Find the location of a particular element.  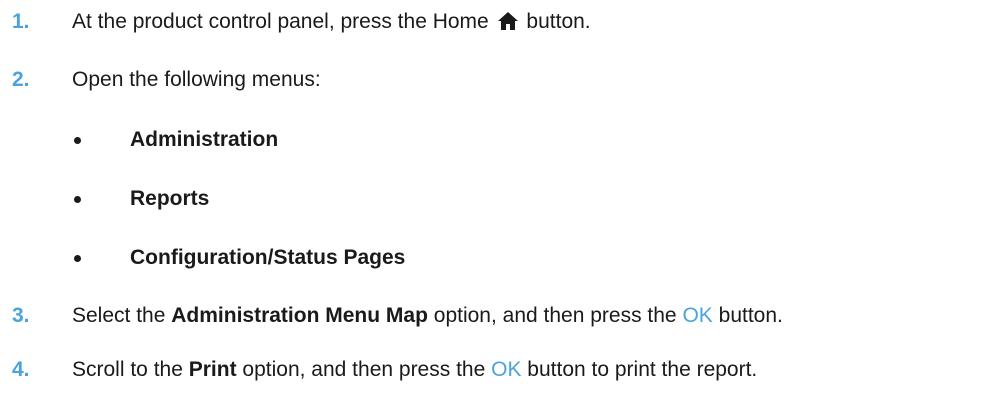

menu-item: Administration is located at coordinates (499, 140).